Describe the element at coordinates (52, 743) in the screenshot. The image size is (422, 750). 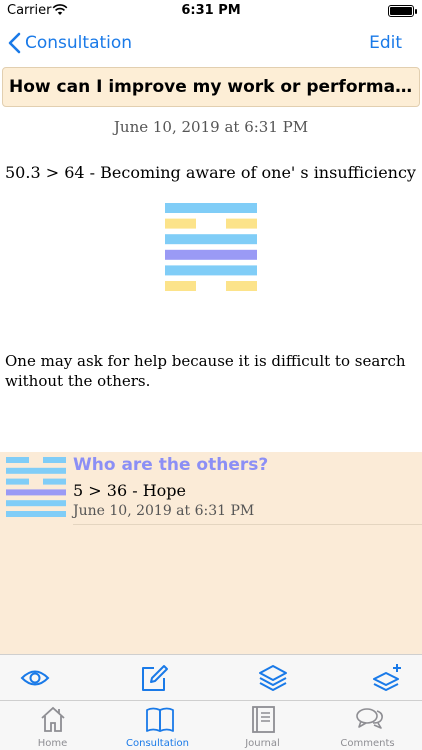
I see `tab-home-label: Home` at that location.